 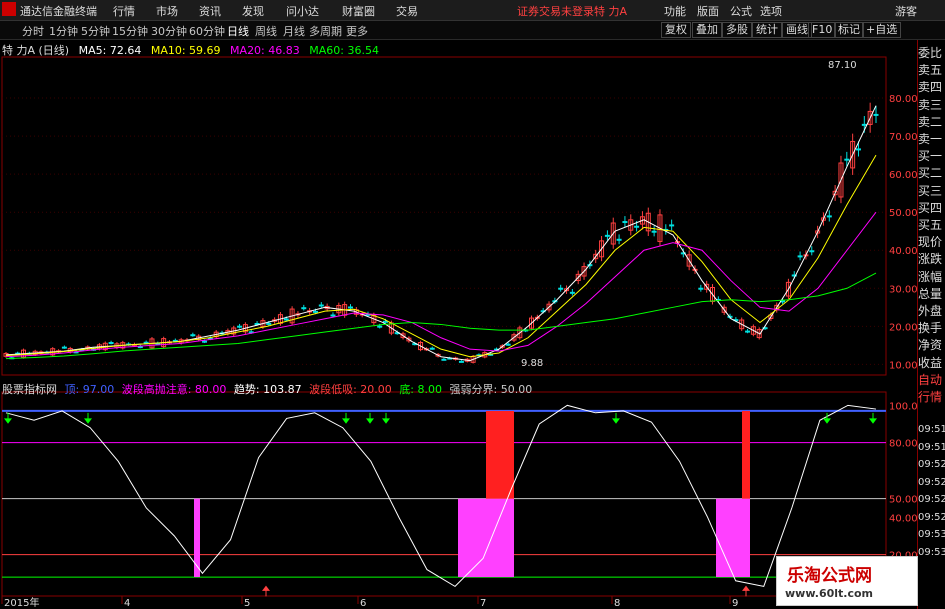 What do you see at coordinates (903, 99) in the screenshot?
I see `price-tick-label: 80.00` at bounding box center [903, 99].